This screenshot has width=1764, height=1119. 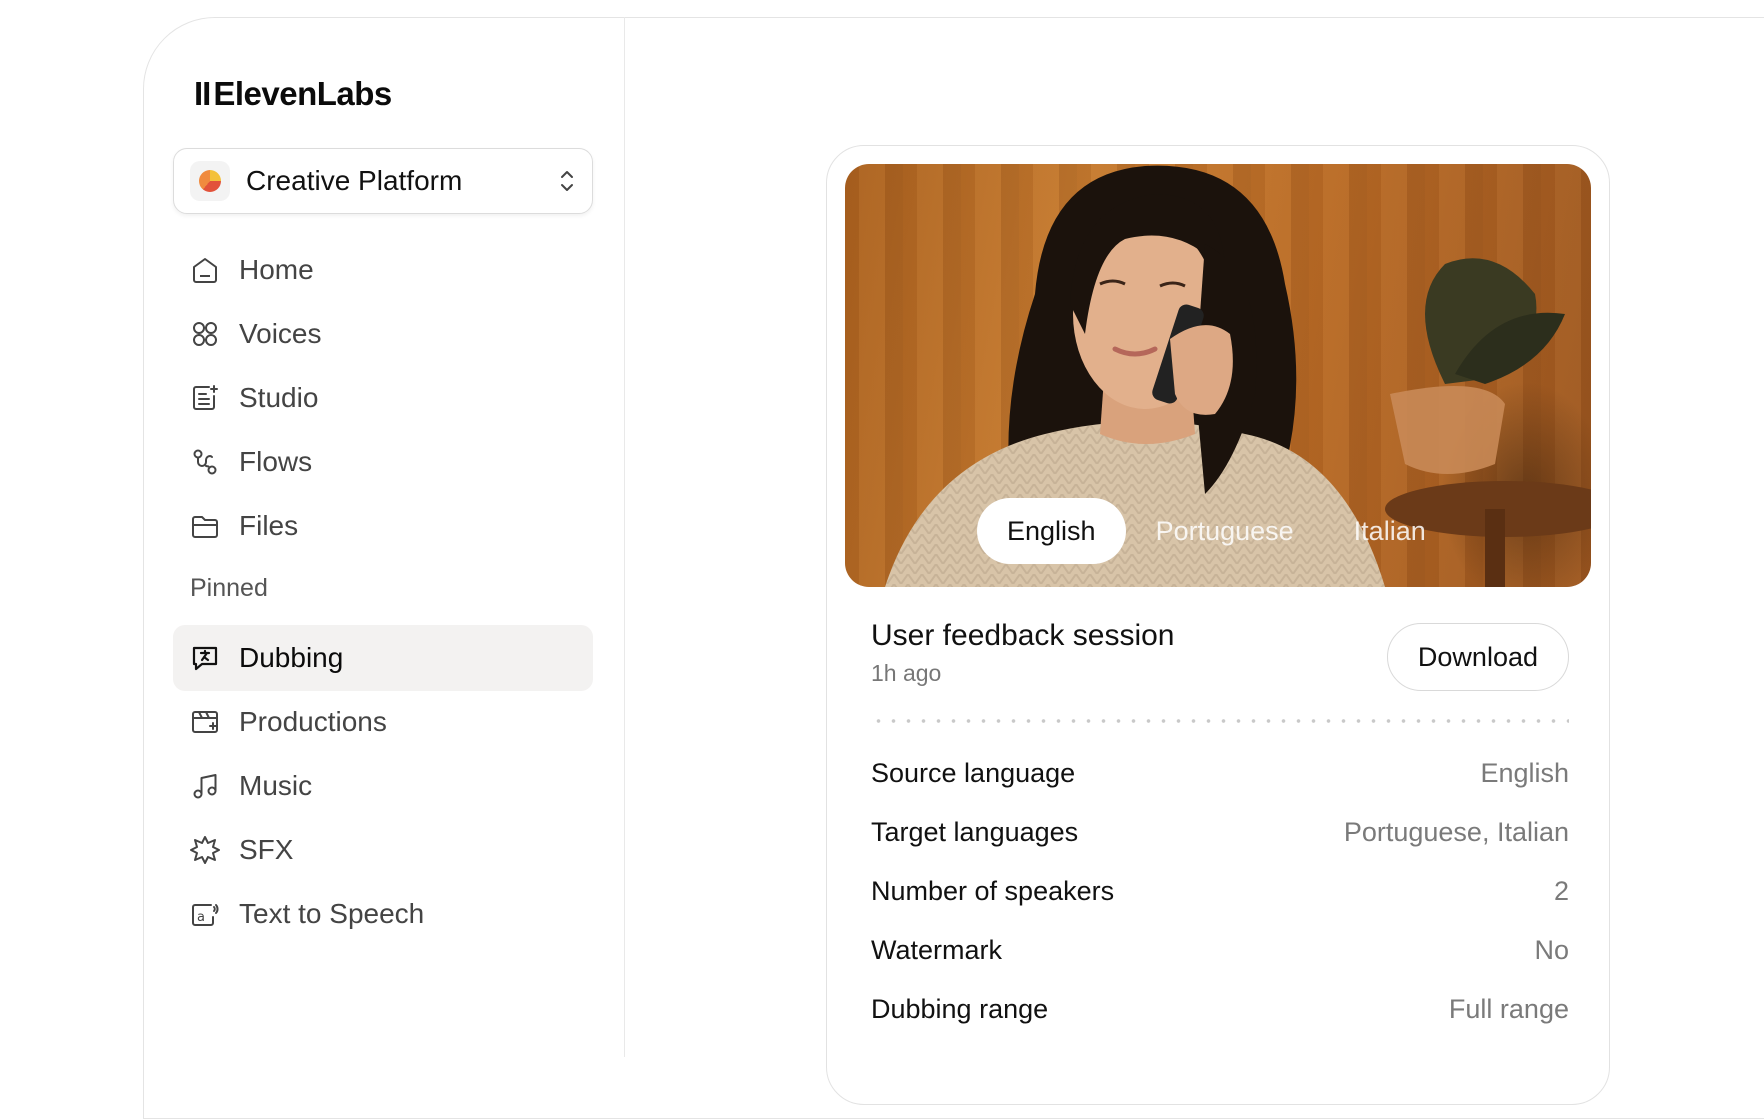 I want to click on sidebar-item-label: Text to Speech, so click(x=332, y=913).